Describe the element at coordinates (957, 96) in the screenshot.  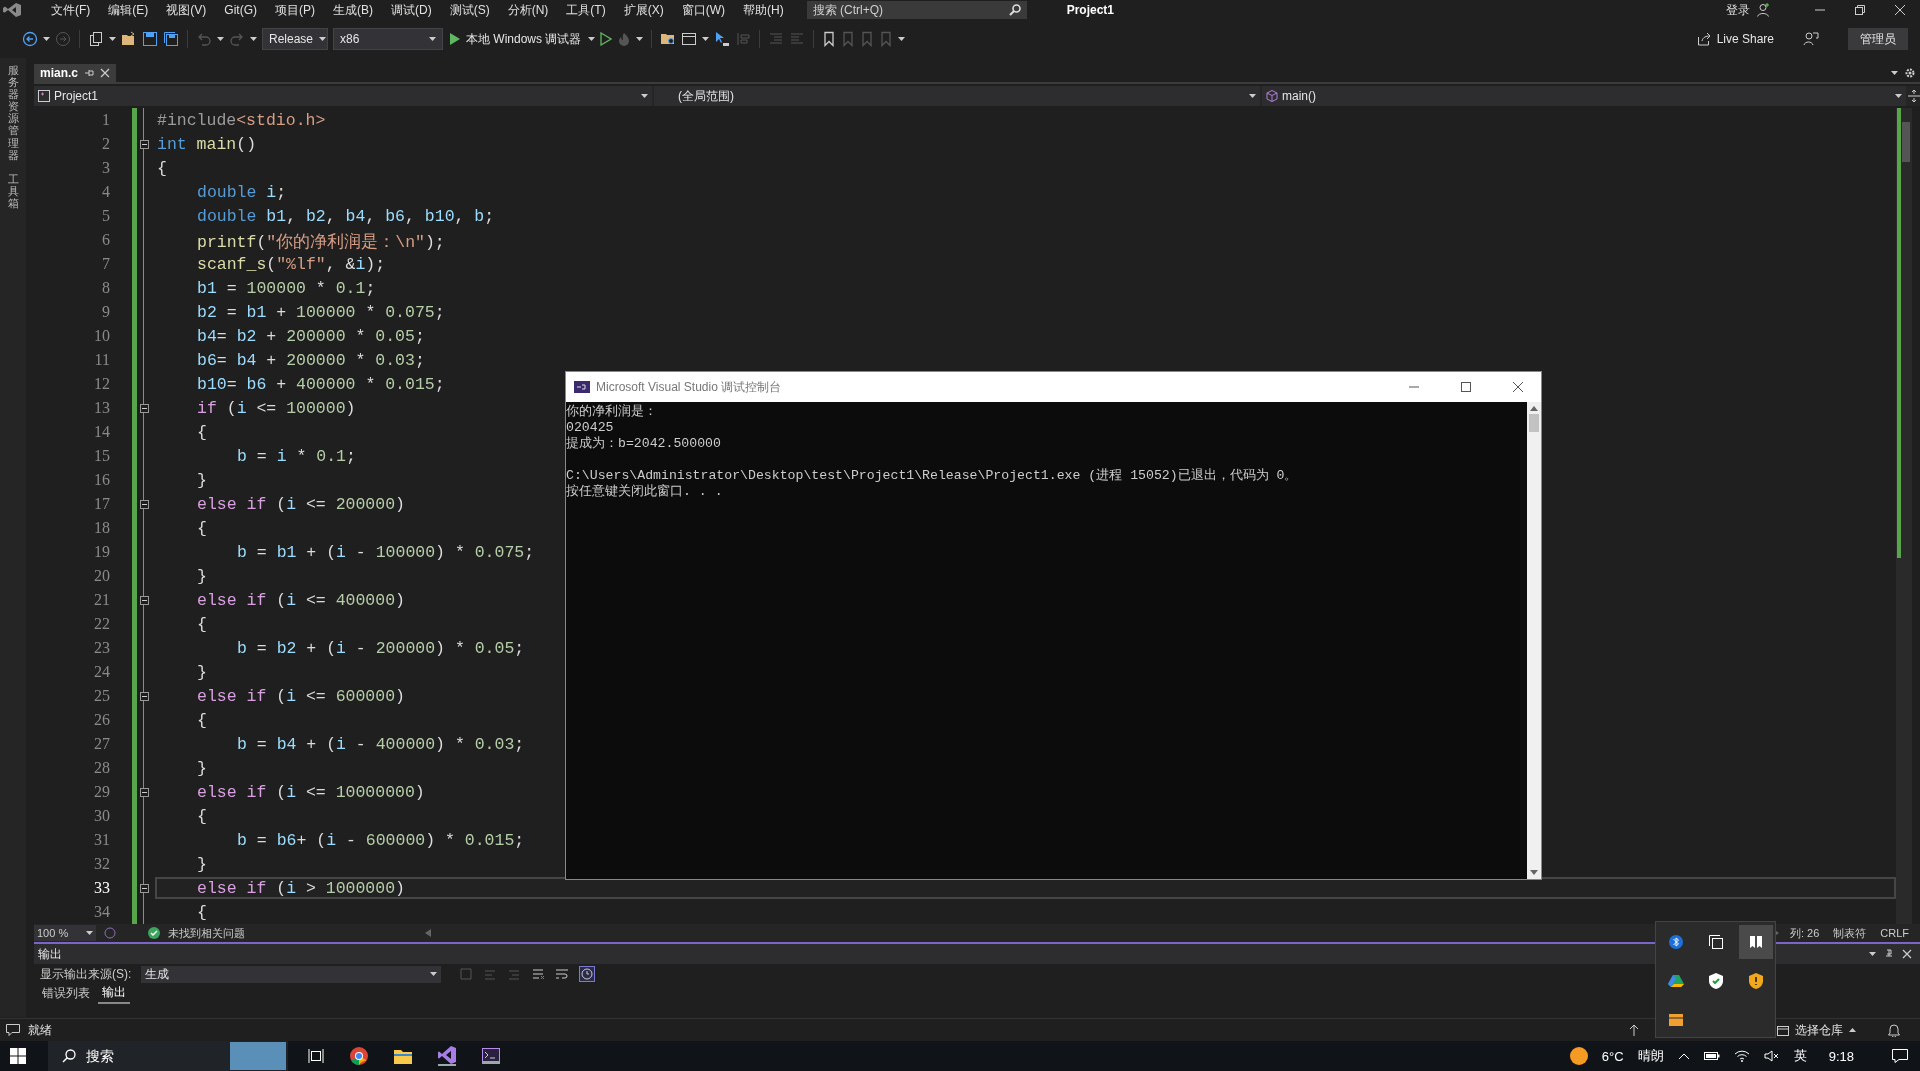
I see `scope-dropdown: (全局范围)` at that location.